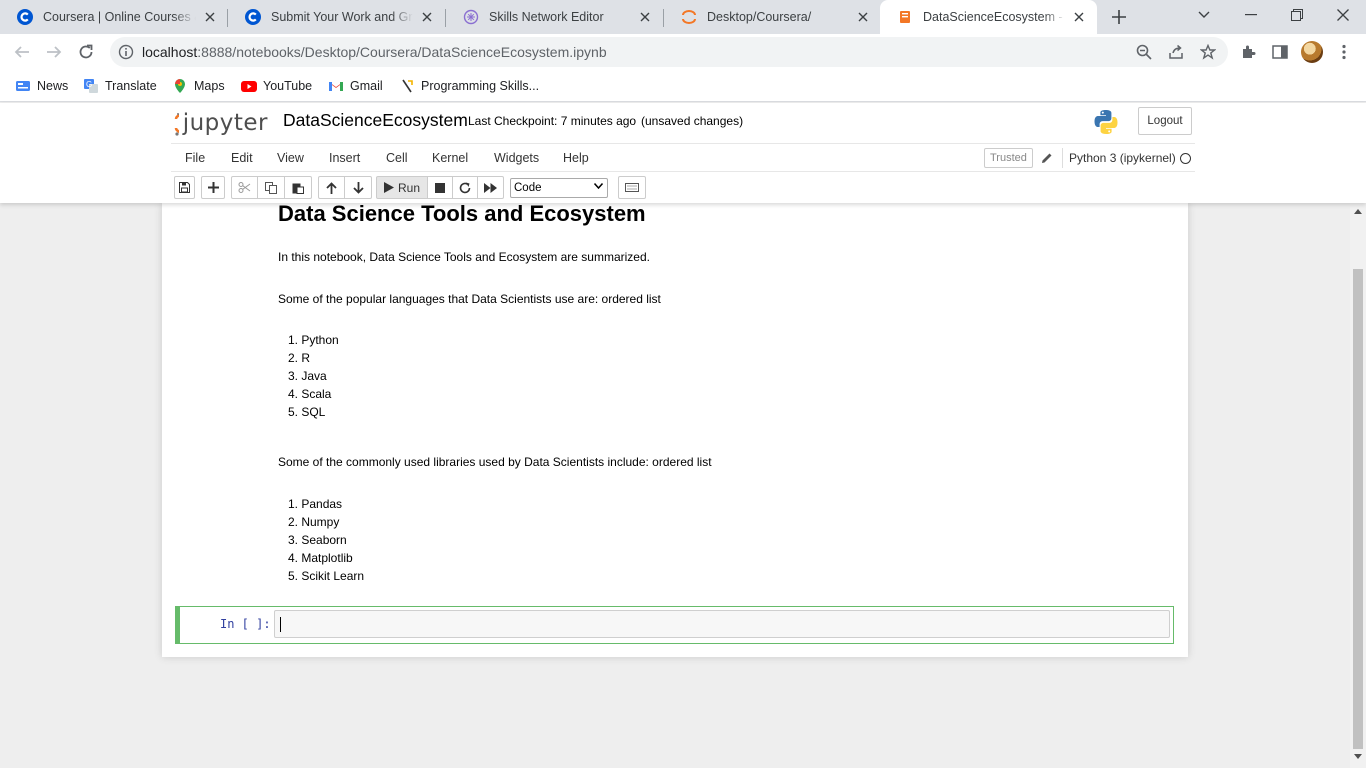 This screenshot has width=1366, height=768. I want to click on plus-icon, so click(213, 187).